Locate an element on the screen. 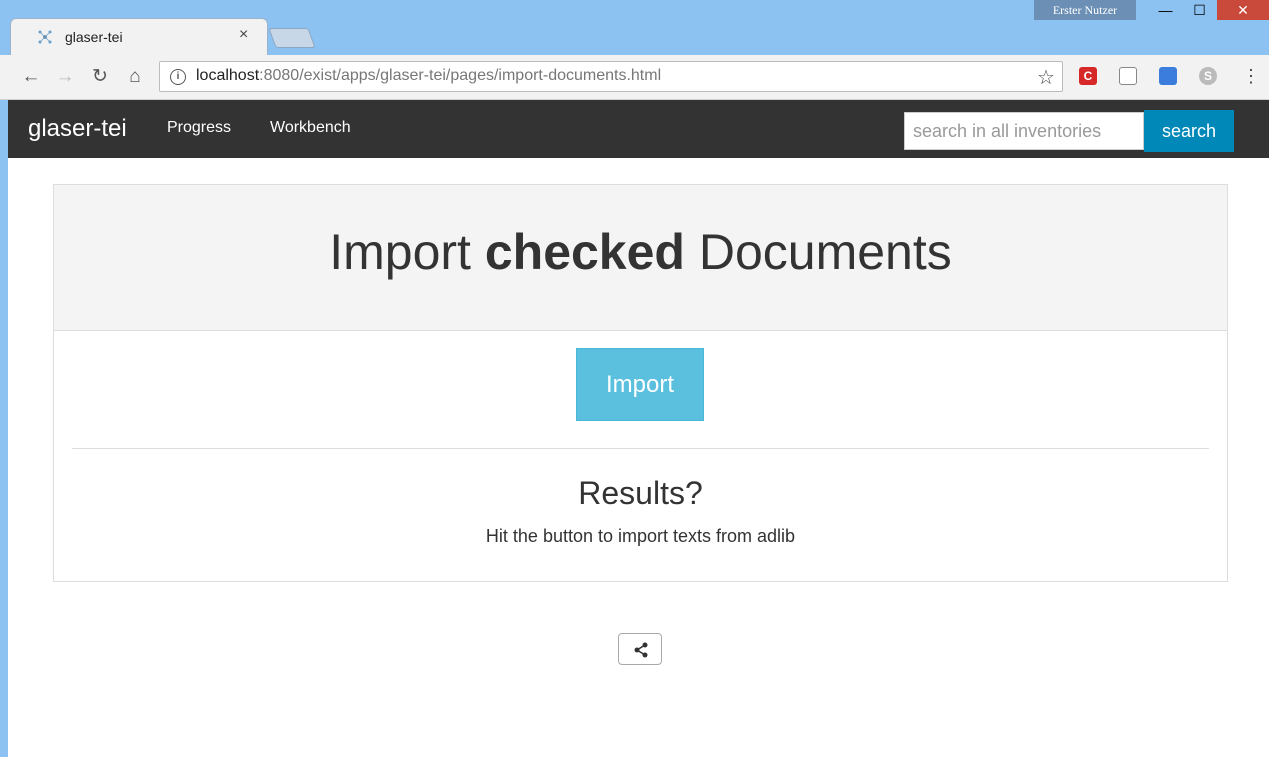 This screenshot has width=1269, height=757. bookmark-star-icon: ☆ is located at coordinates (1046, 77).